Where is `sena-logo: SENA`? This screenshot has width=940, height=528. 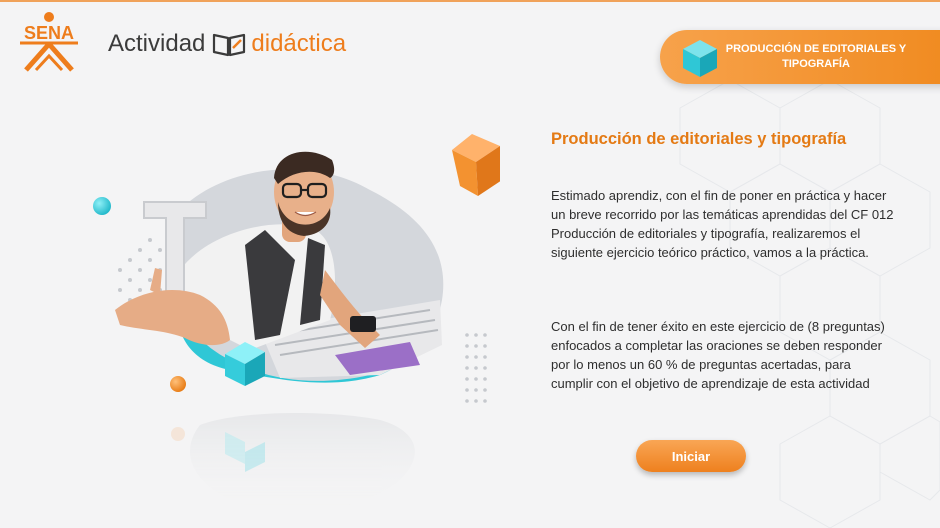 sena-logo: SENA is located at coordinates (49, 41).